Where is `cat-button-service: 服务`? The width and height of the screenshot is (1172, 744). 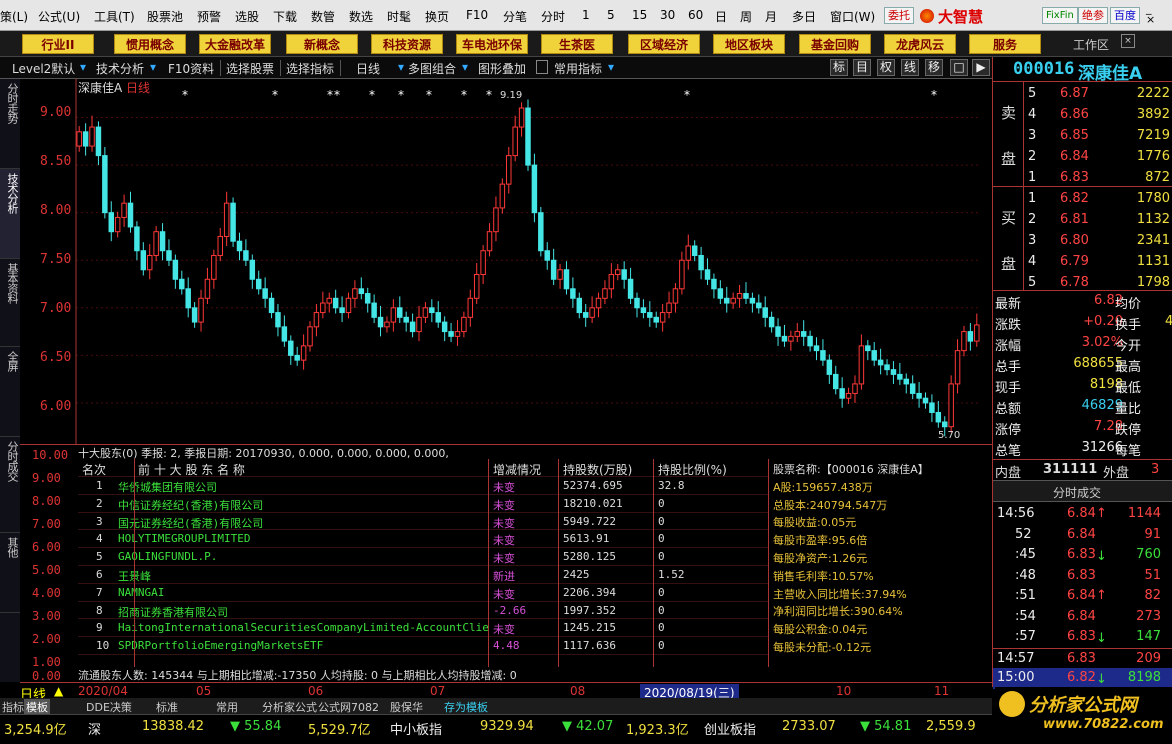
cat-button-service: 服务 is located at coordinates (1005, 44).